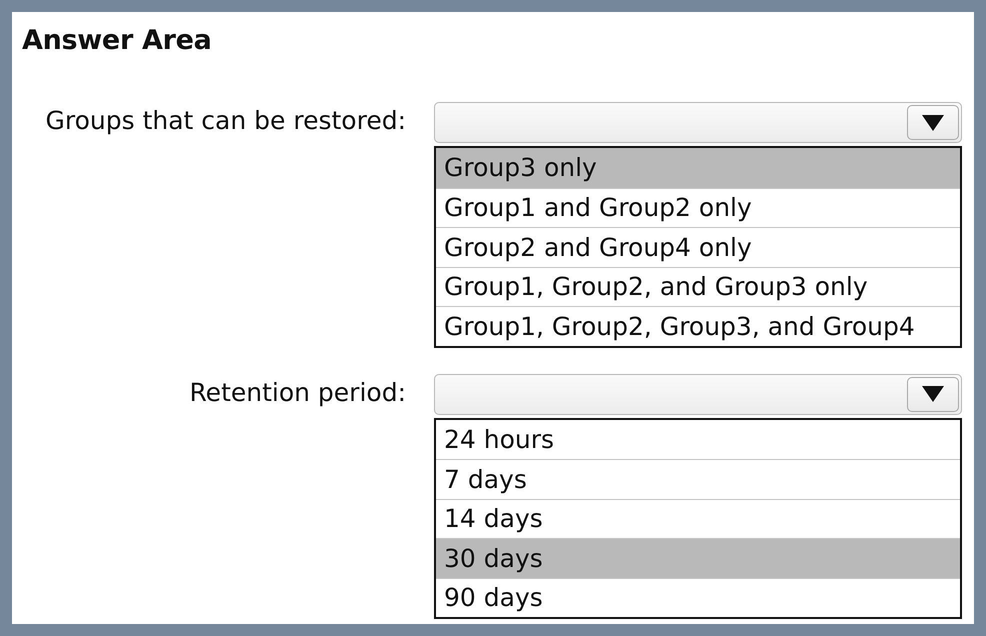 This screenshot has height=636, width=986. I want to click on question-label: Groups that can be restored:, so click(226, 121).